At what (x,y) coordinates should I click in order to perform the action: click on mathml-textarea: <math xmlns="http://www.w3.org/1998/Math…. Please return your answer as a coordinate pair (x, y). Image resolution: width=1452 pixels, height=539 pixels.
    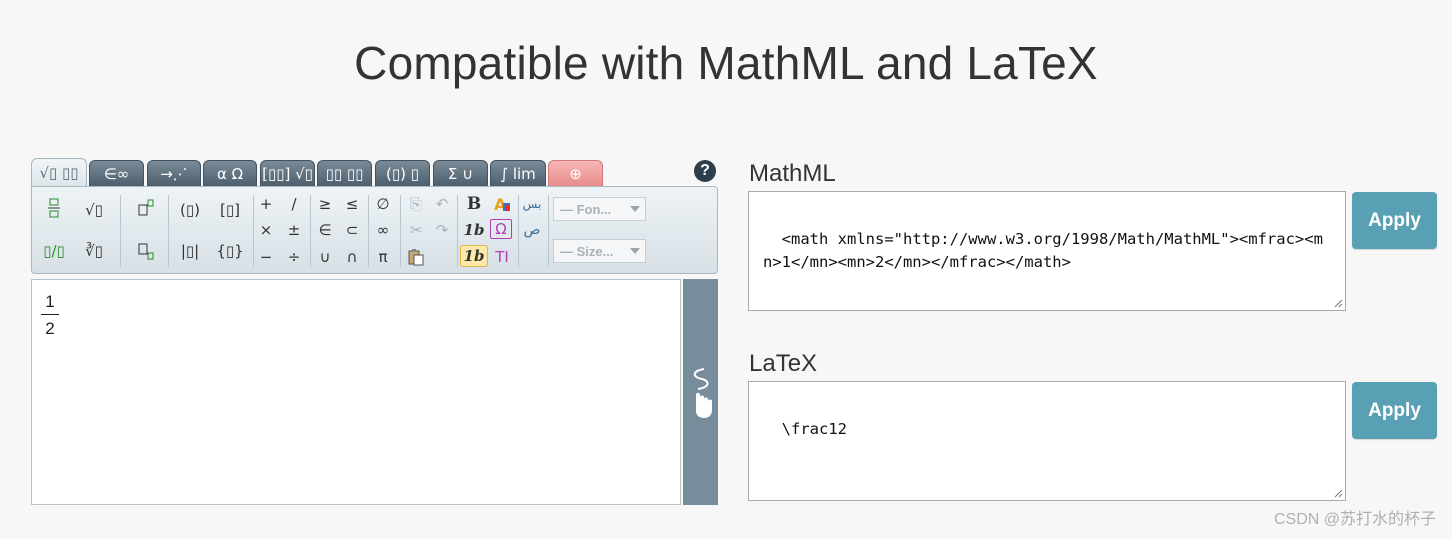
    Looking at the image, I should click on (1047, 251).